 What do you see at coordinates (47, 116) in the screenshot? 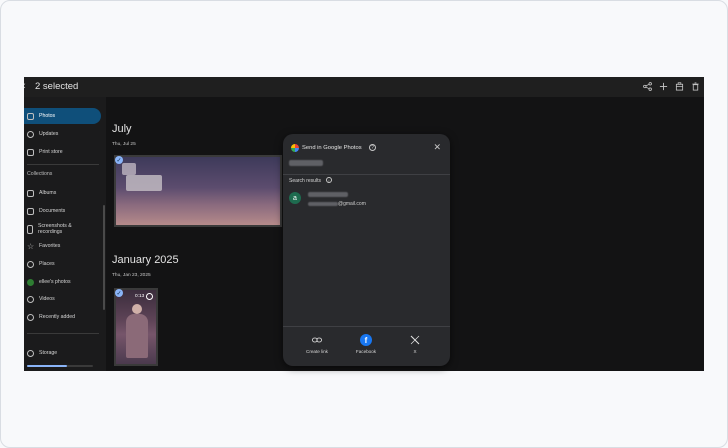
I see `sidebar-item-label: Photos` at bounding box center [47, 116].